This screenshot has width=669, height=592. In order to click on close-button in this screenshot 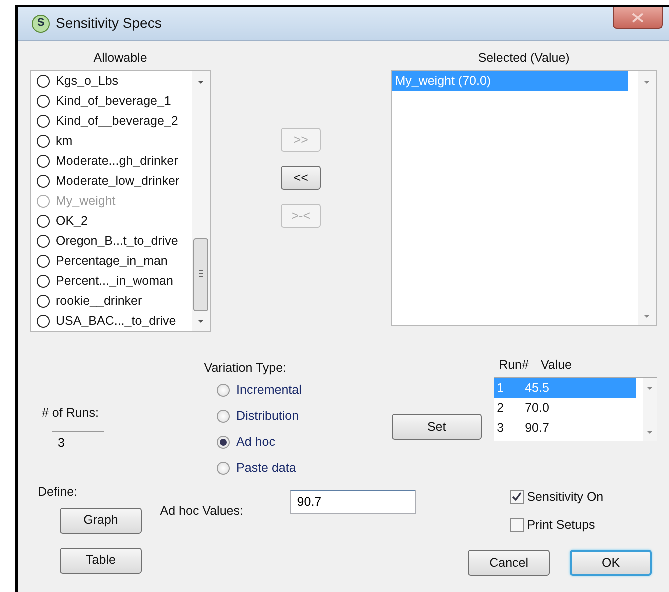, I will do `click(638, 18)`.